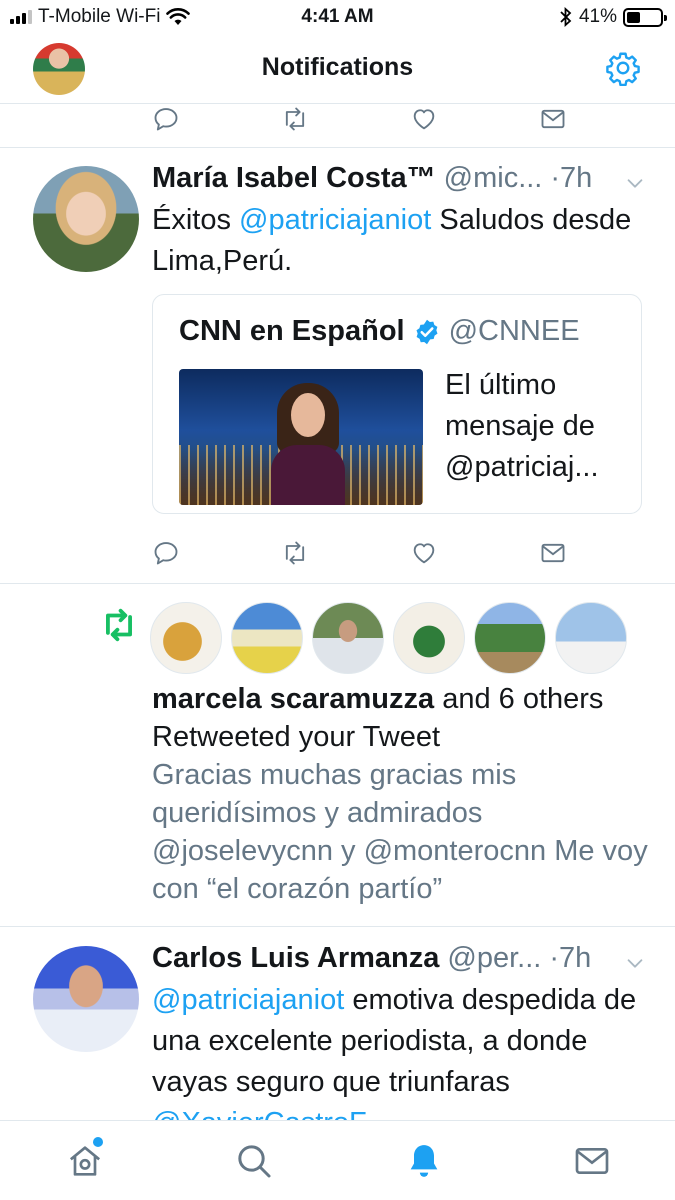 The width and height of the screenshot is (675, 1200). What do you see at coordinates (196, 220) in the screenshot?
I see `text-segment: Éxitos` at bounding box center [196, 220].